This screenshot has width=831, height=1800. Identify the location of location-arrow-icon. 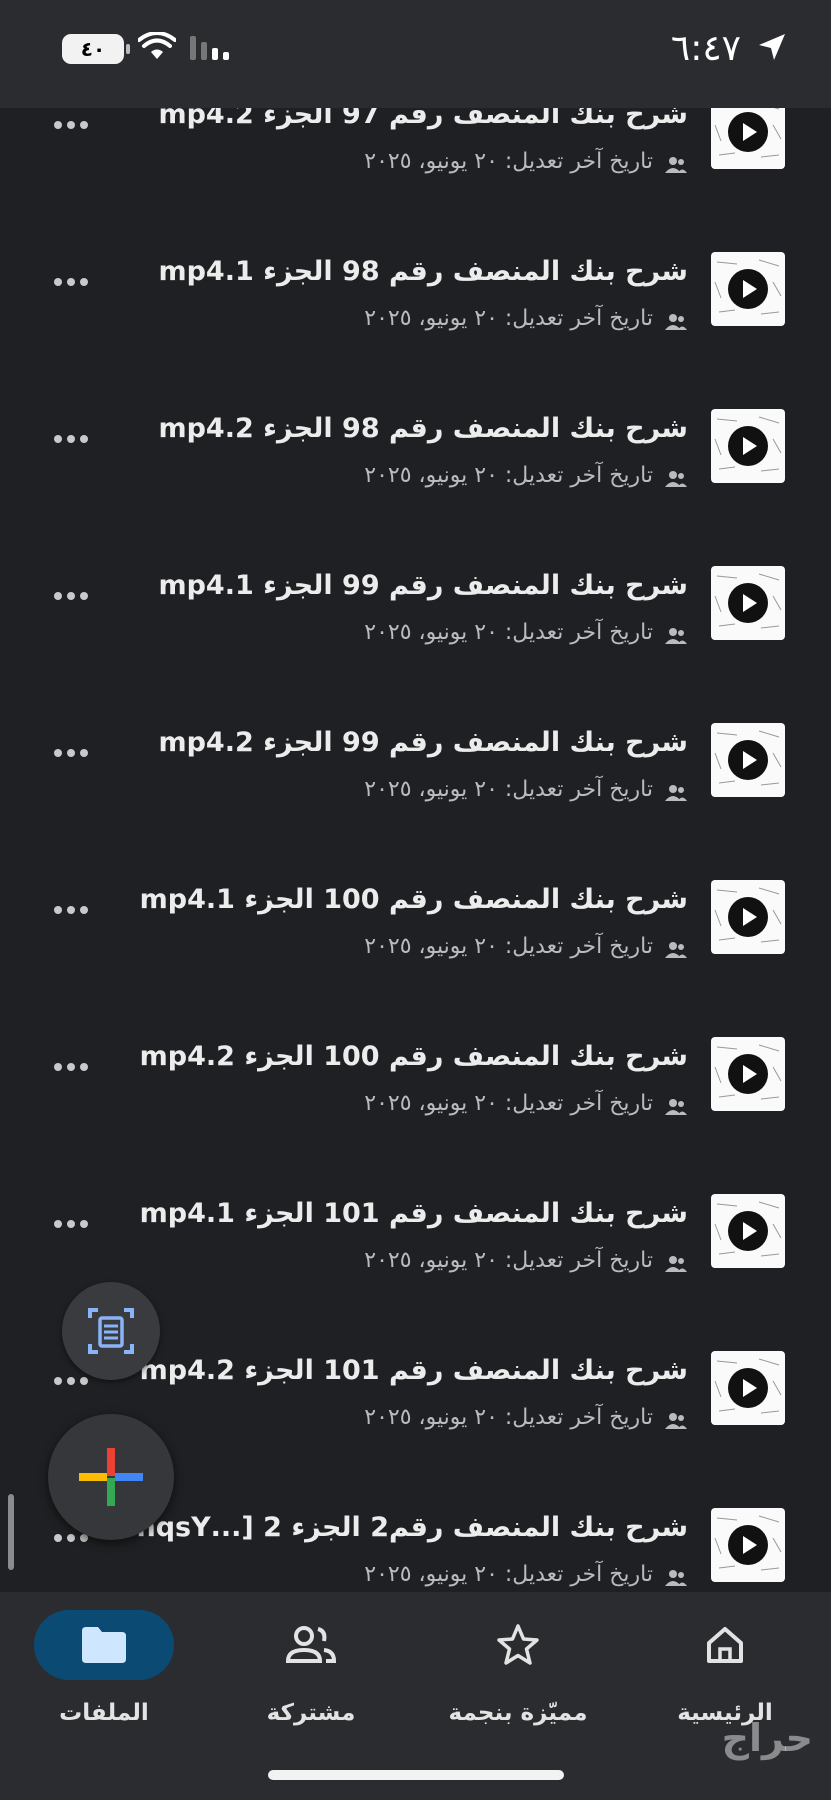
(772, 47).